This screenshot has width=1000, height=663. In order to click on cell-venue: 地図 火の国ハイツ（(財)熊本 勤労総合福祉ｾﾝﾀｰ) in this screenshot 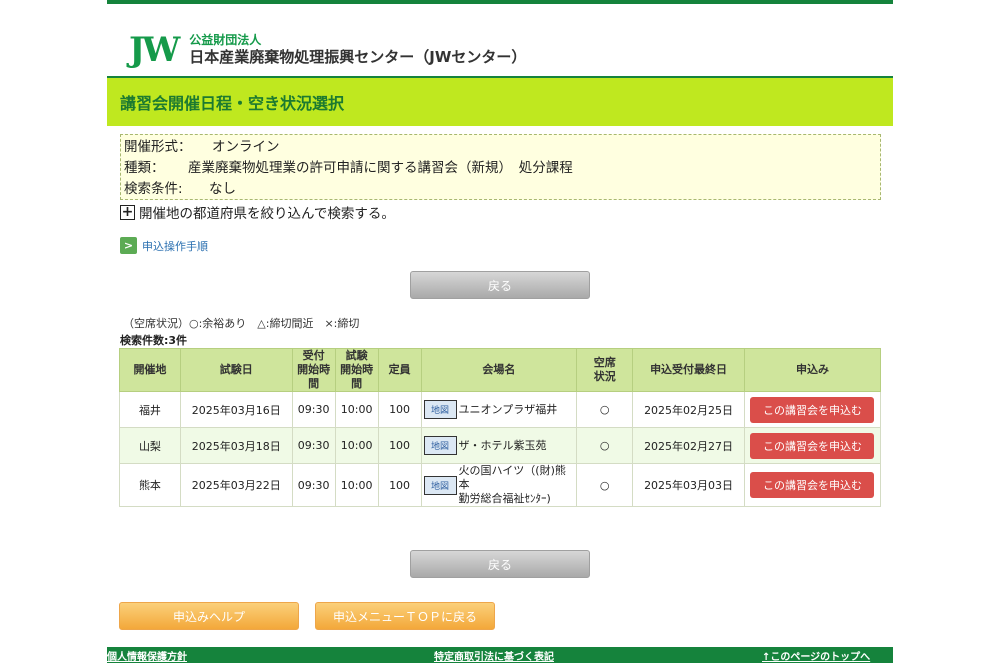, I will do `click(499, 485)`.